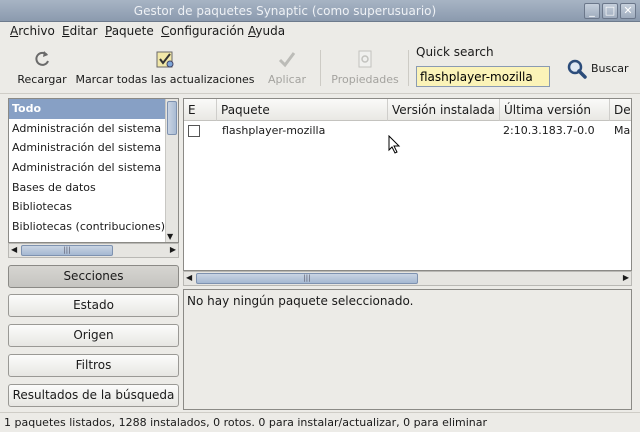 The height and width of the screenshot is (432, 640). What do you see at coordinates (628, 11) in the screenshot?
I see `close-button: ✕` at bounding box center [628, 11].